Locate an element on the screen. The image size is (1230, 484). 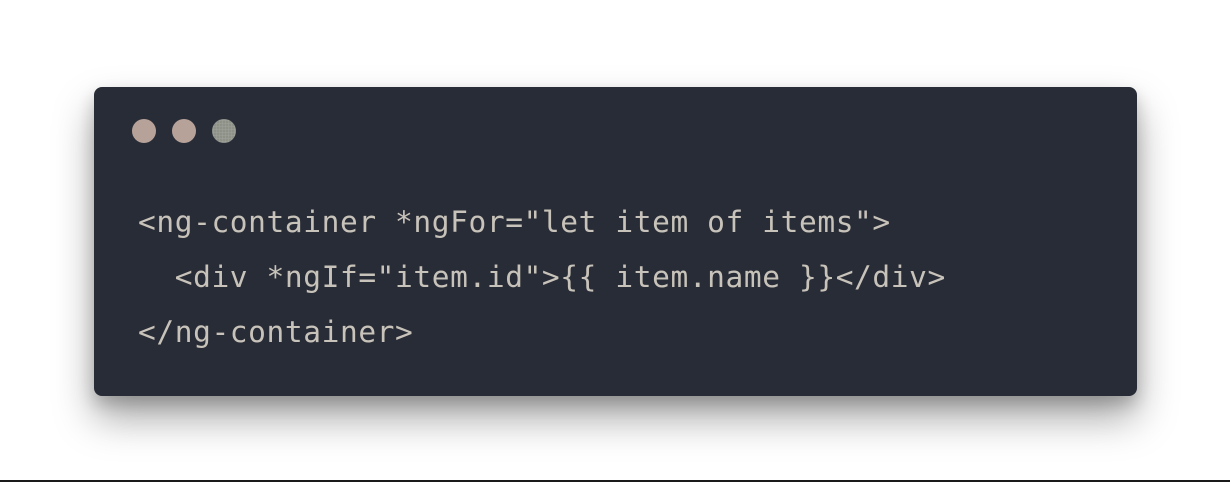
close-dot-icon is located at coordinates (144, 131).